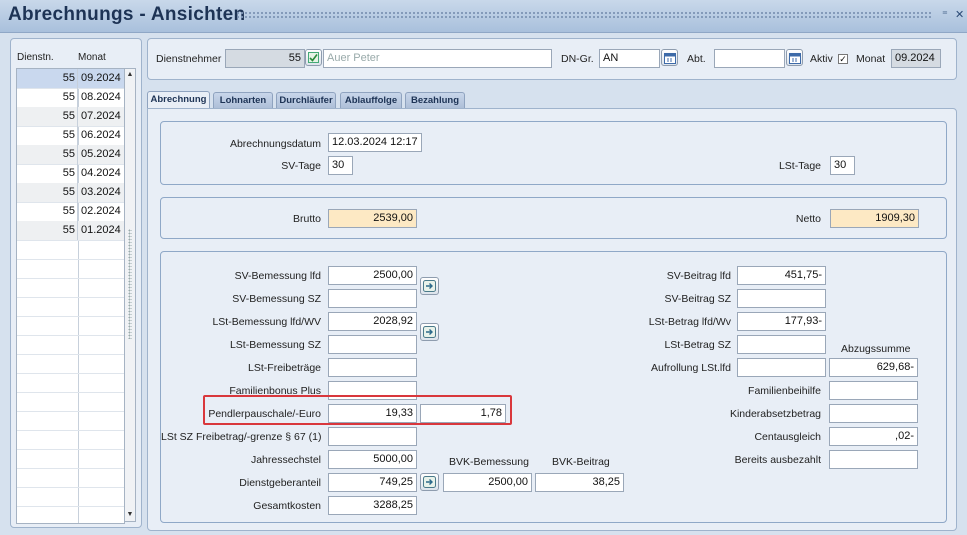  What do you see at coordinates (489, 462) in the screenshot?
I see `bvk-bemessung-label: BVK-Bemessung` at bounding box center [489, 462].